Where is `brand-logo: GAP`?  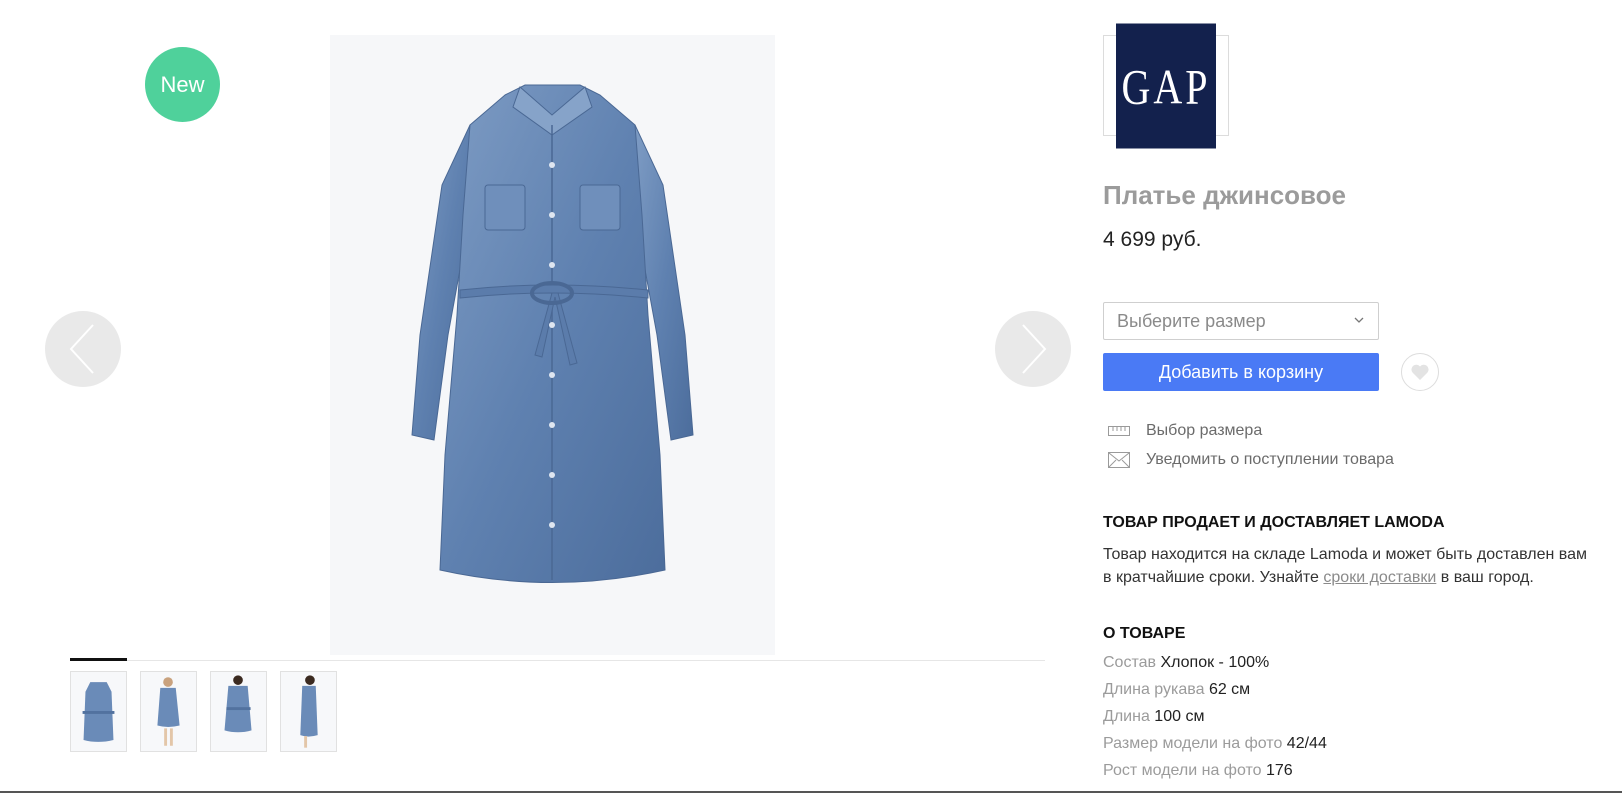 brand-logo: GAP is located at coordinates (1166, 85).